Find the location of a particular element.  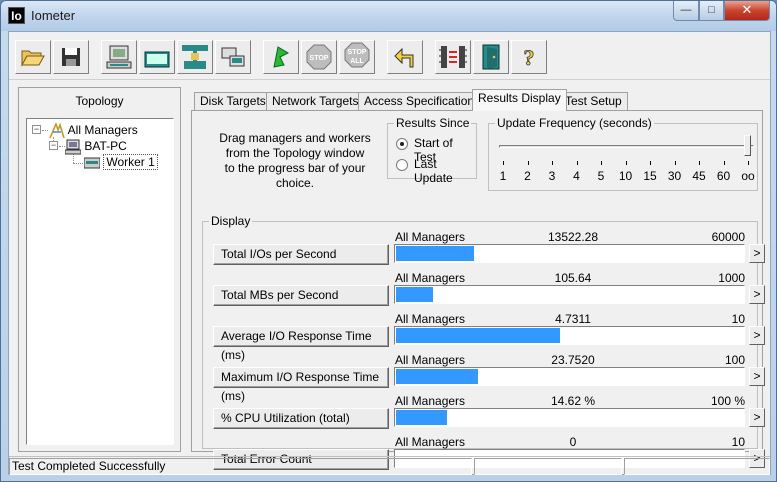

start-of-test-radio is located at coordinates (402, 144).